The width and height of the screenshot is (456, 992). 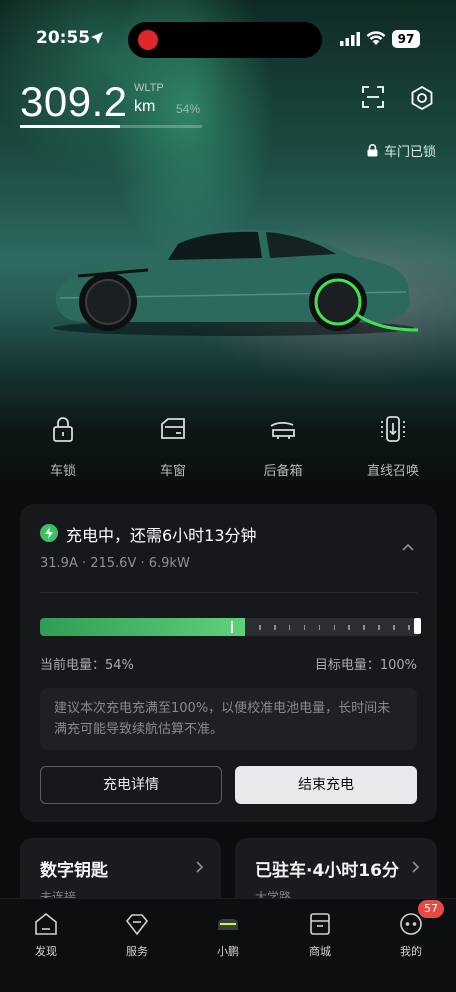 What do you see at coordinates (173, 428) in the screenshot?
I see `window-icon` at bounding box center [173, 428].